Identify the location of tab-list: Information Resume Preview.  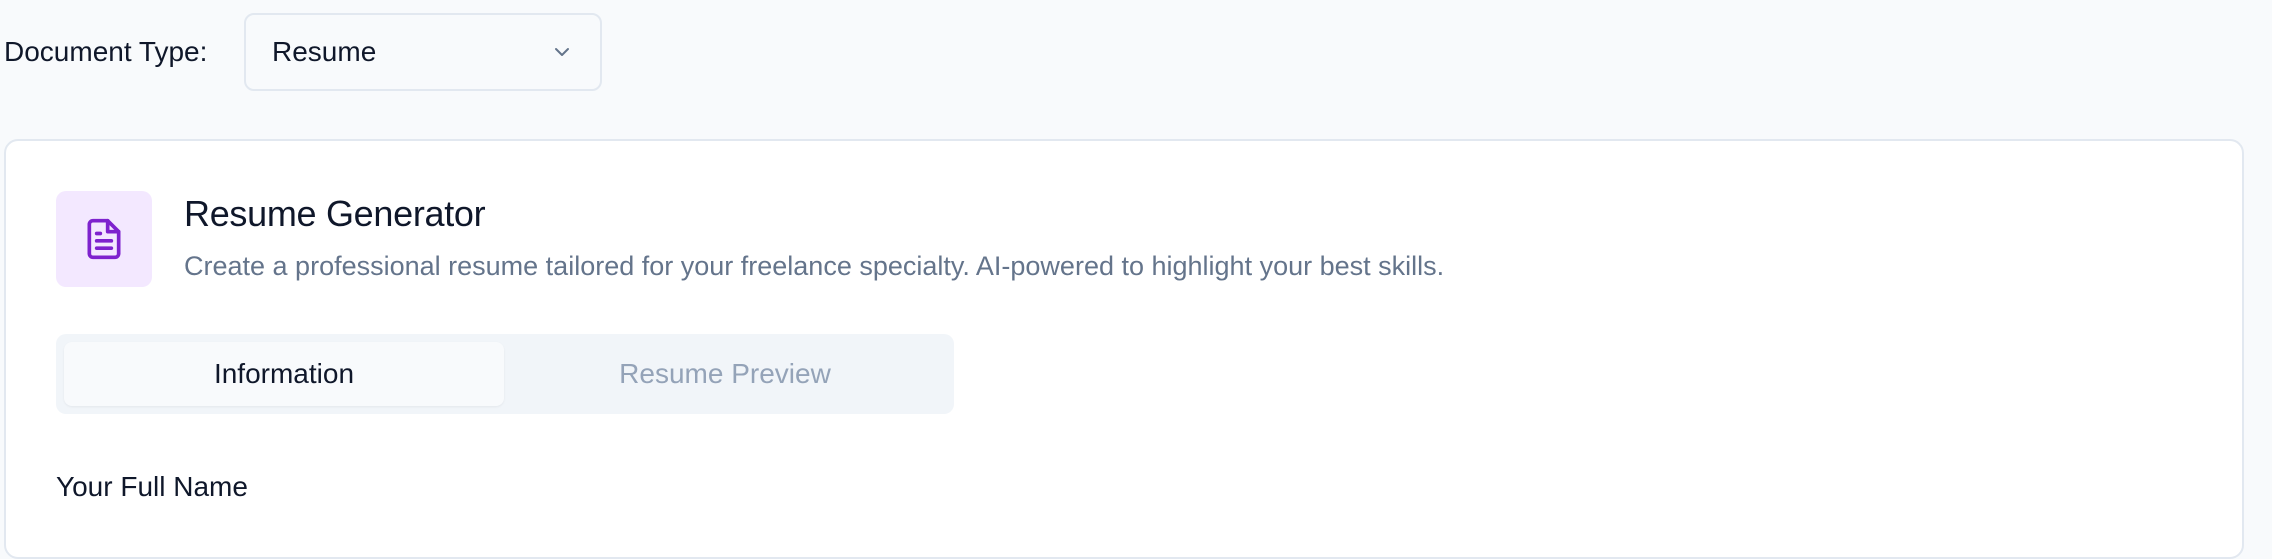
(505, 374).